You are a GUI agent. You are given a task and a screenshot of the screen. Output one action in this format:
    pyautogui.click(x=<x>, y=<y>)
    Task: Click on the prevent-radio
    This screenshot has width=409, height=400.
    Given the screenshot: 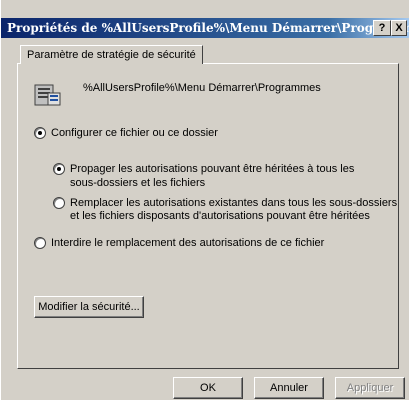 What is the action you would take?
    pyautogui.click(x=40, y=243)
    